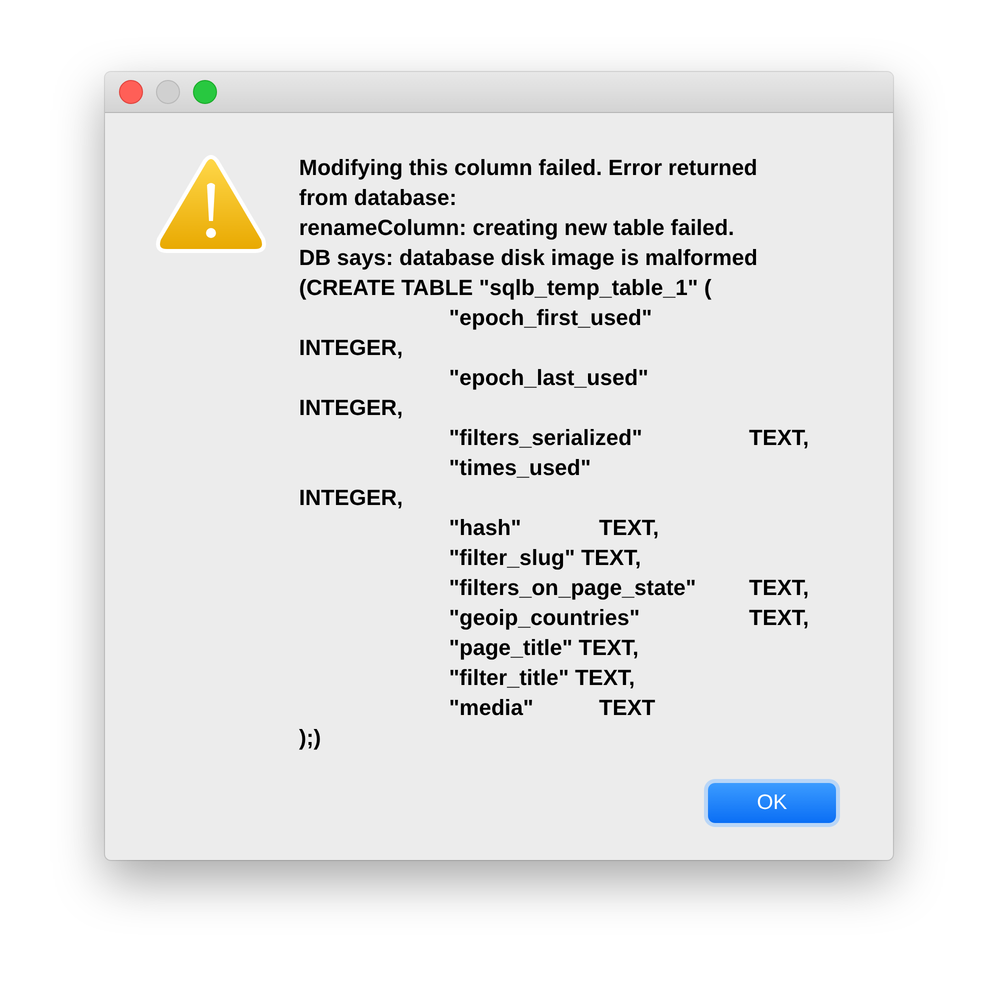 This screenshot has height=1000, width=998. I want to click on warning-icon, so click(211, 205).